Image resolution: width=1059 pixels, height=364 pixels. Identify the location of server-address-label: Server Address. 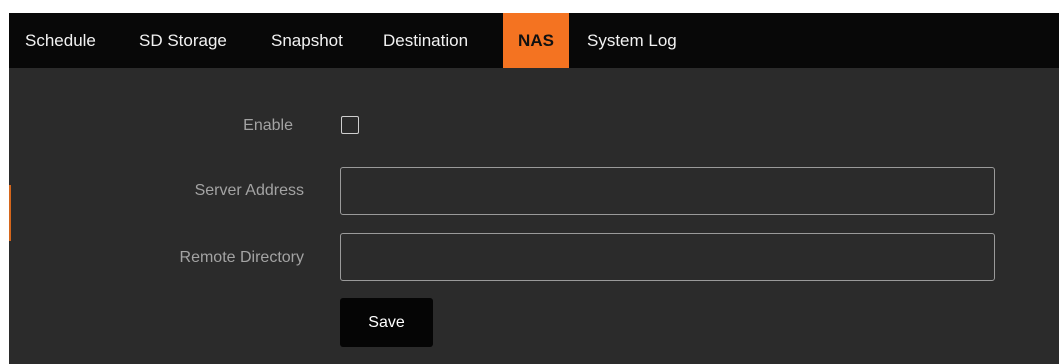
(249, 190).